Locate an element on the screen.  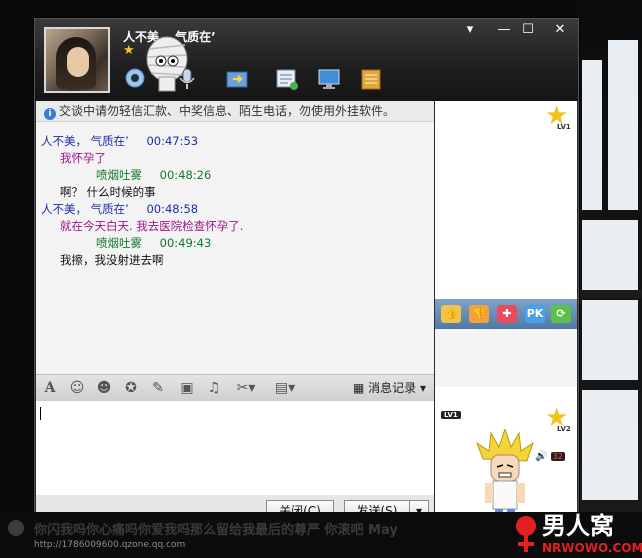
message-header: 喷烟吐雾 00:49:43 is located at coordinates (153, 243).